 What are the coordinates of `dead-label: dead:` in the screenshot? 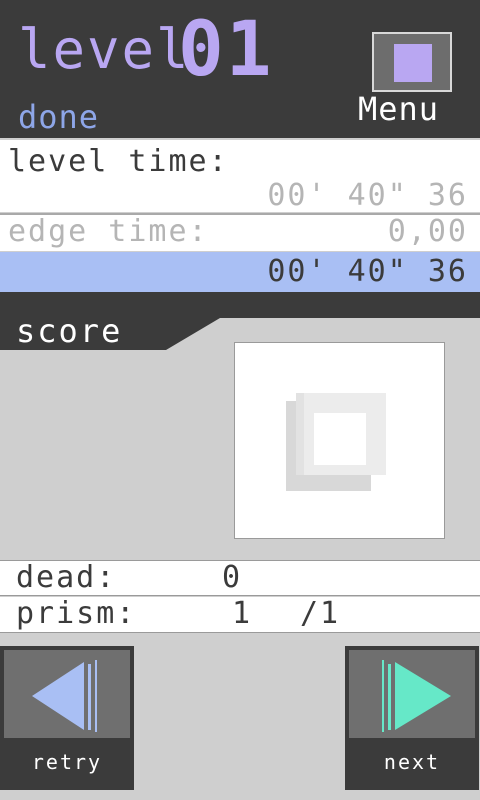 It's located at (66, 577).